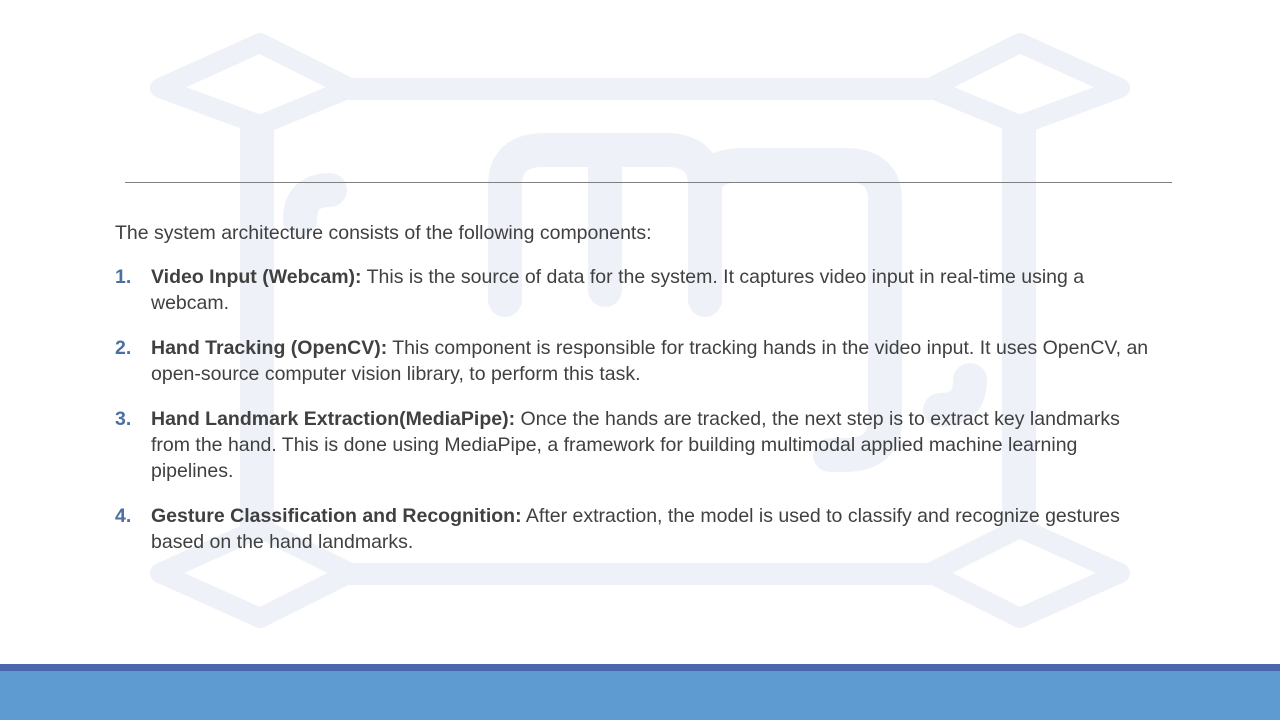  I want to click on item-label: Hand Landmark Extraction(MediaPipe):, so click(333, 419).